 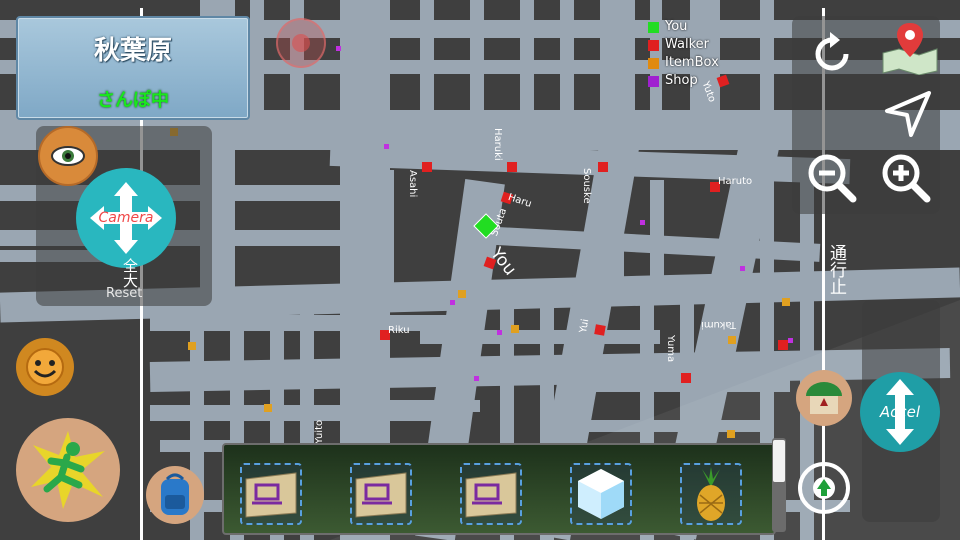 I want to click on inventory-tray, so click(x=499, y=489).